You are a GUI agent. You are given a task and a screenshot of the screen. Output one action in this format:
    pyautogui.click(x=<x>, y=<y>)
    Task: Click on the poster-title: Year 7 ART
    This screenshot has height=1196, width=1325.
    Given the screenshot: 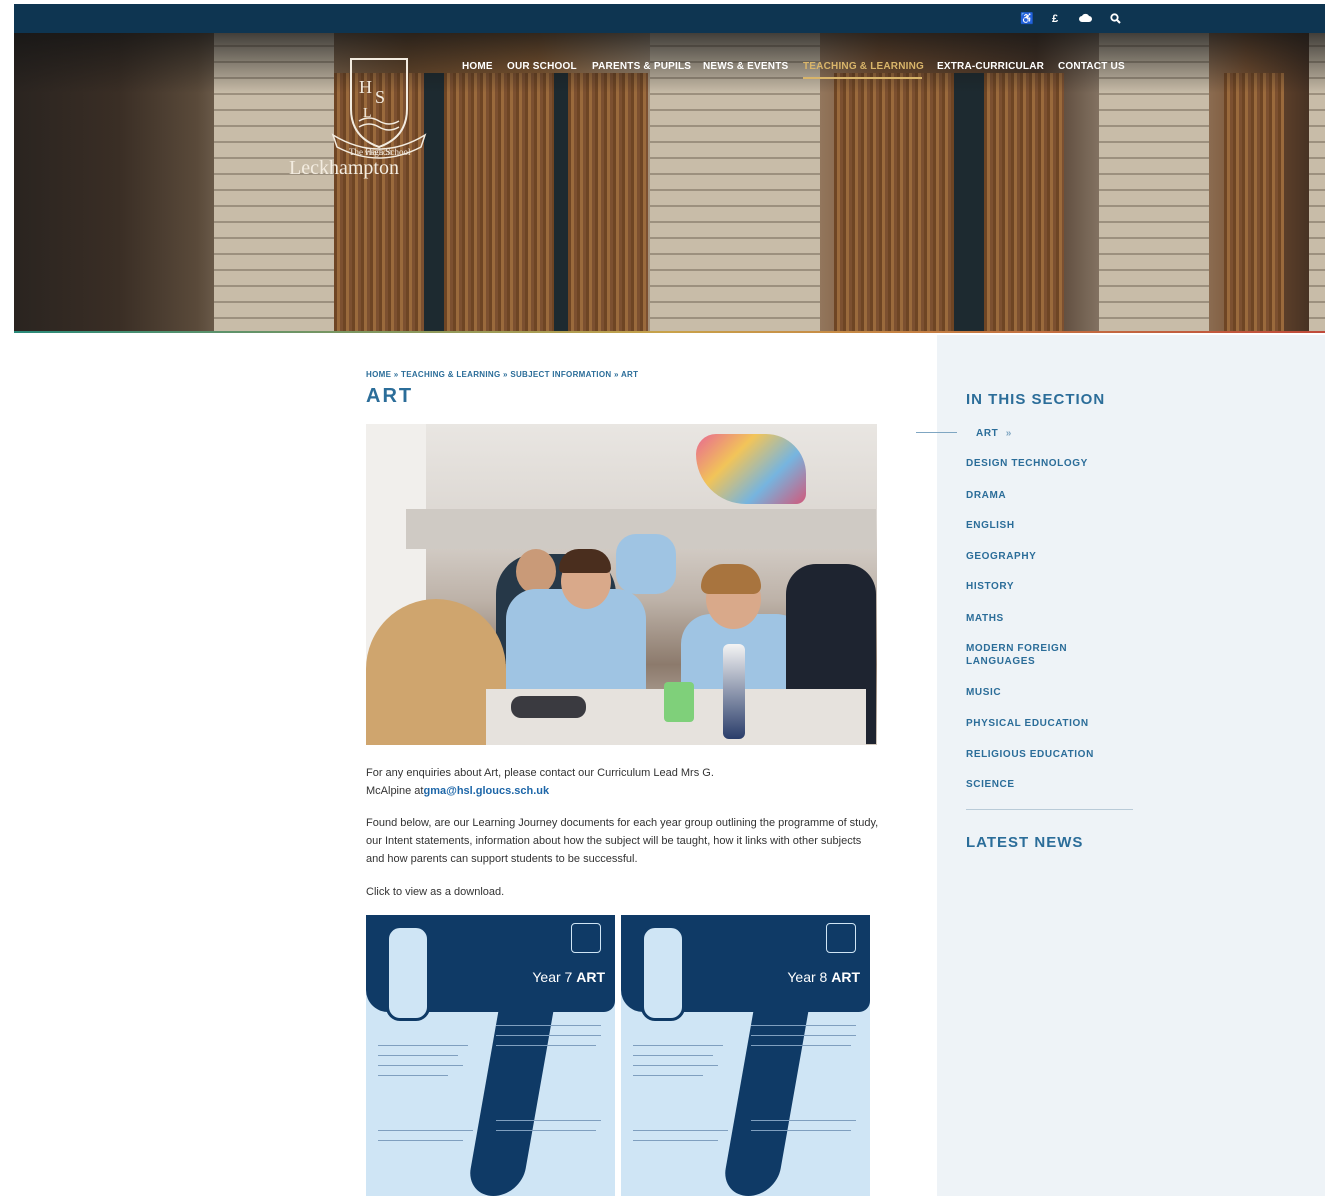 What is the action you would take?
    pyautogui.click(x=568, y=977)
    